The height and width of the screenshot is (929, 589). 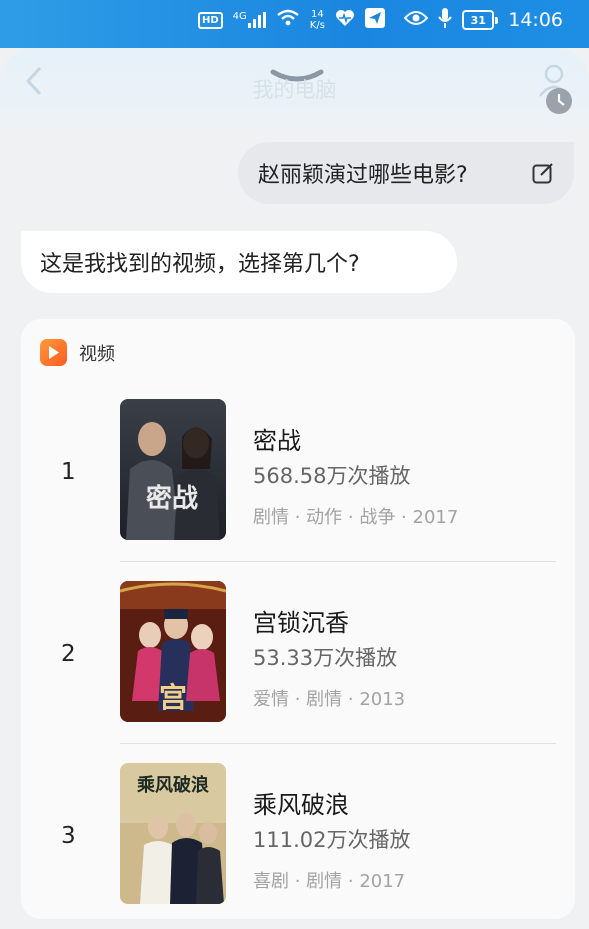 What do you see at coordinates (249, 20) in the screenshot?
I see `signal-icon: 4G` at bounding box center [249, 20].